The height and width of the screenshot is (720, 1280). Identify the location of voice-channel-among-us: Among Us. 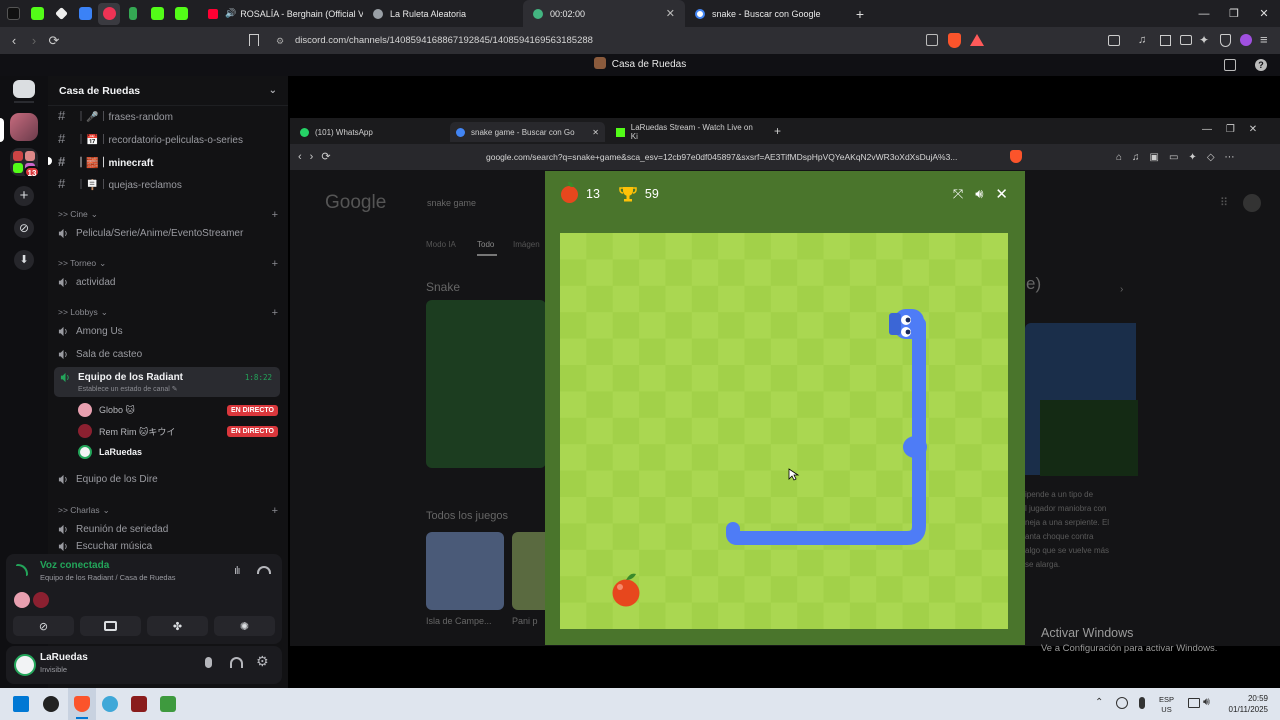
(169, 331).